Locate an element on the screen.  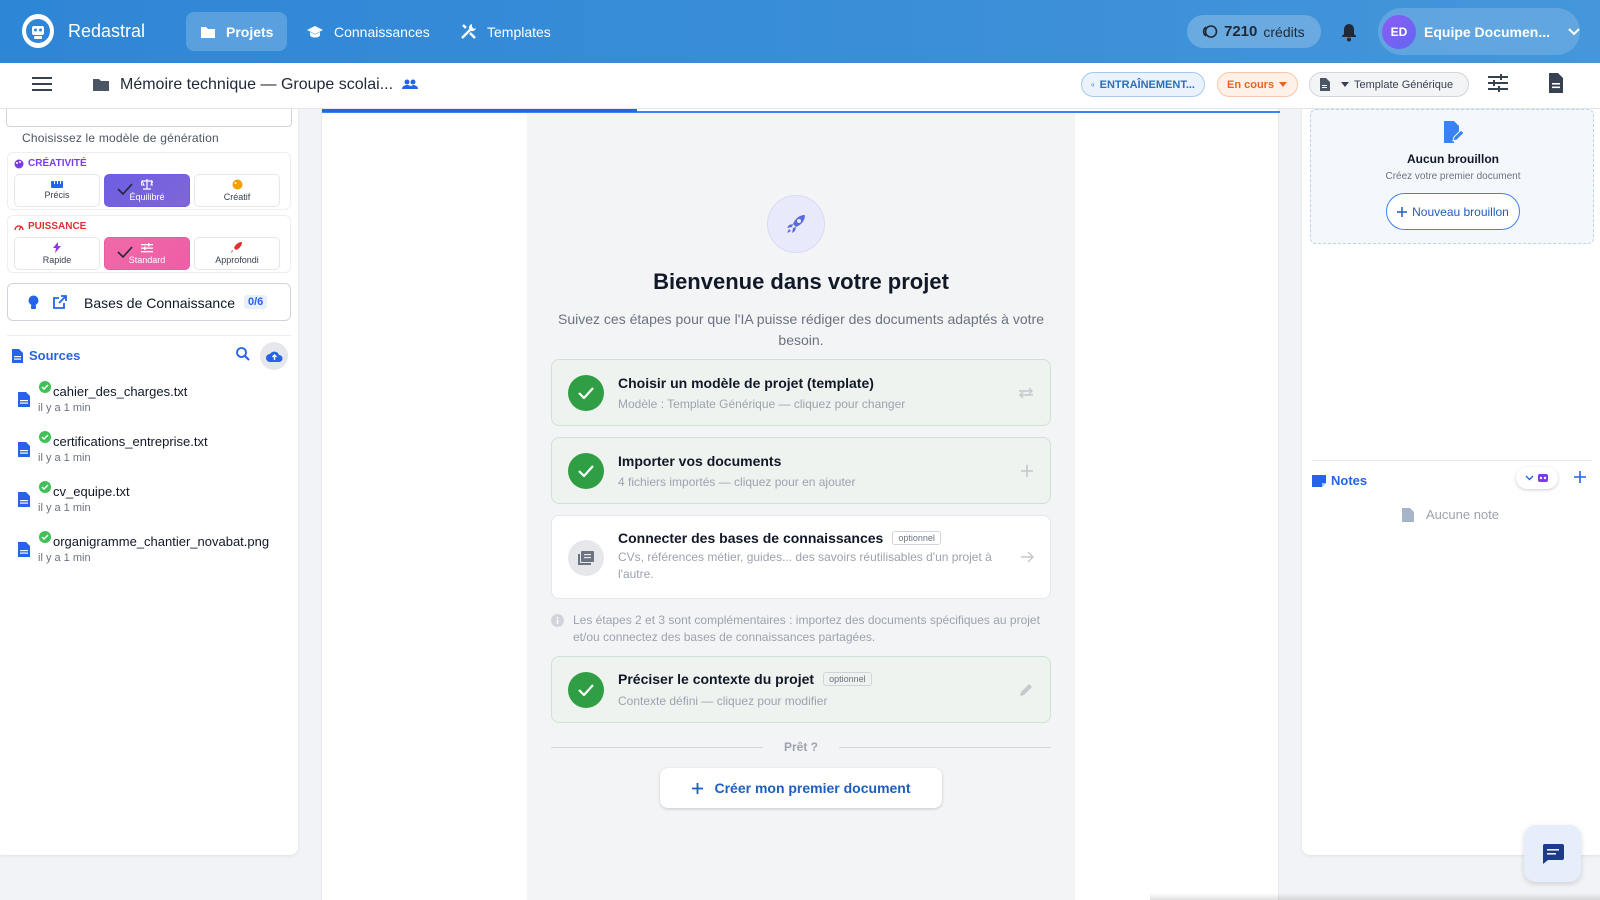
welcome-title: Bienvenue dans votre projet is located at coordinates (801, 281).